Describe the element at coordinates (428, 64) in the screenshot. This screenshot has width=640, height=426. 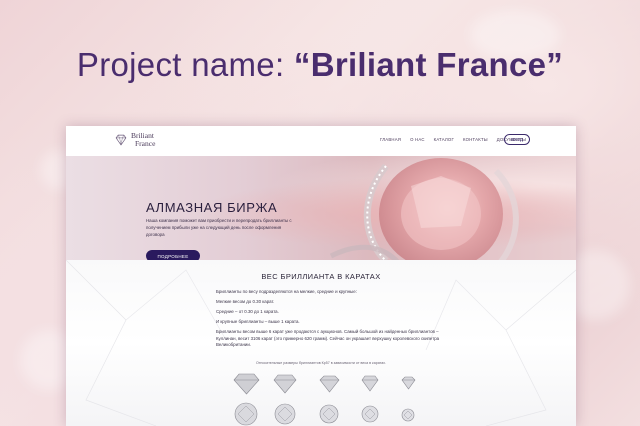
I see `project-name: “Briliant France”` at that location.